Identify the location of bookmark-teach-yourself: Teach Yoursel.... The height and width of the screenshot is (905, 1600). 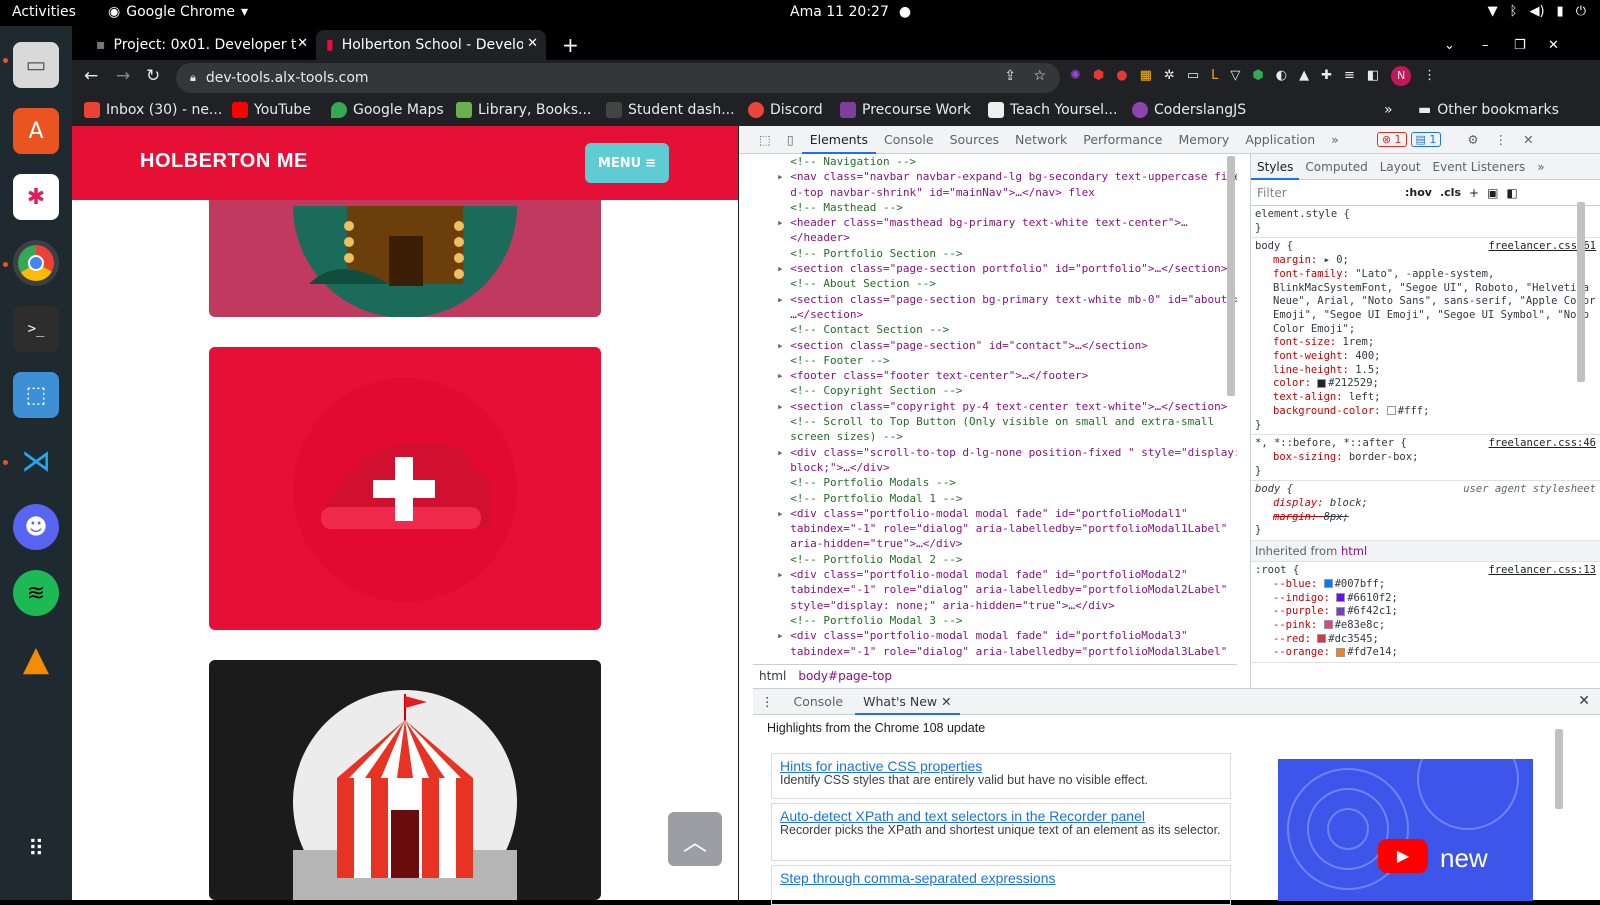
(1052, 110).